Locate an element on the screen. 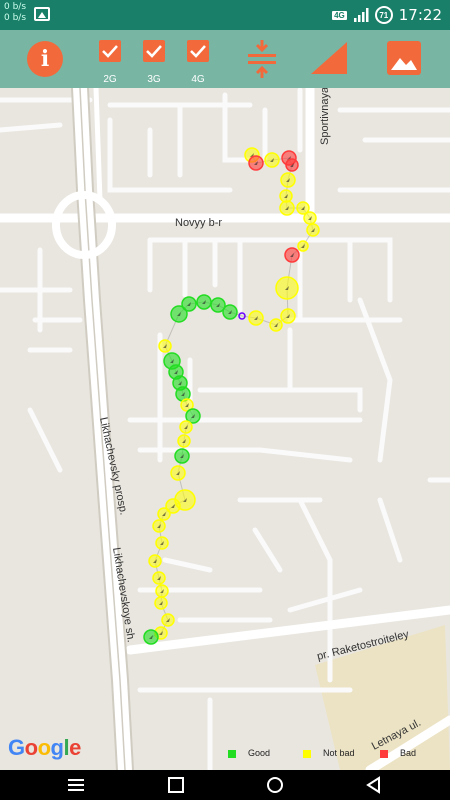  info-button: i is located at coordinates (45, 59).